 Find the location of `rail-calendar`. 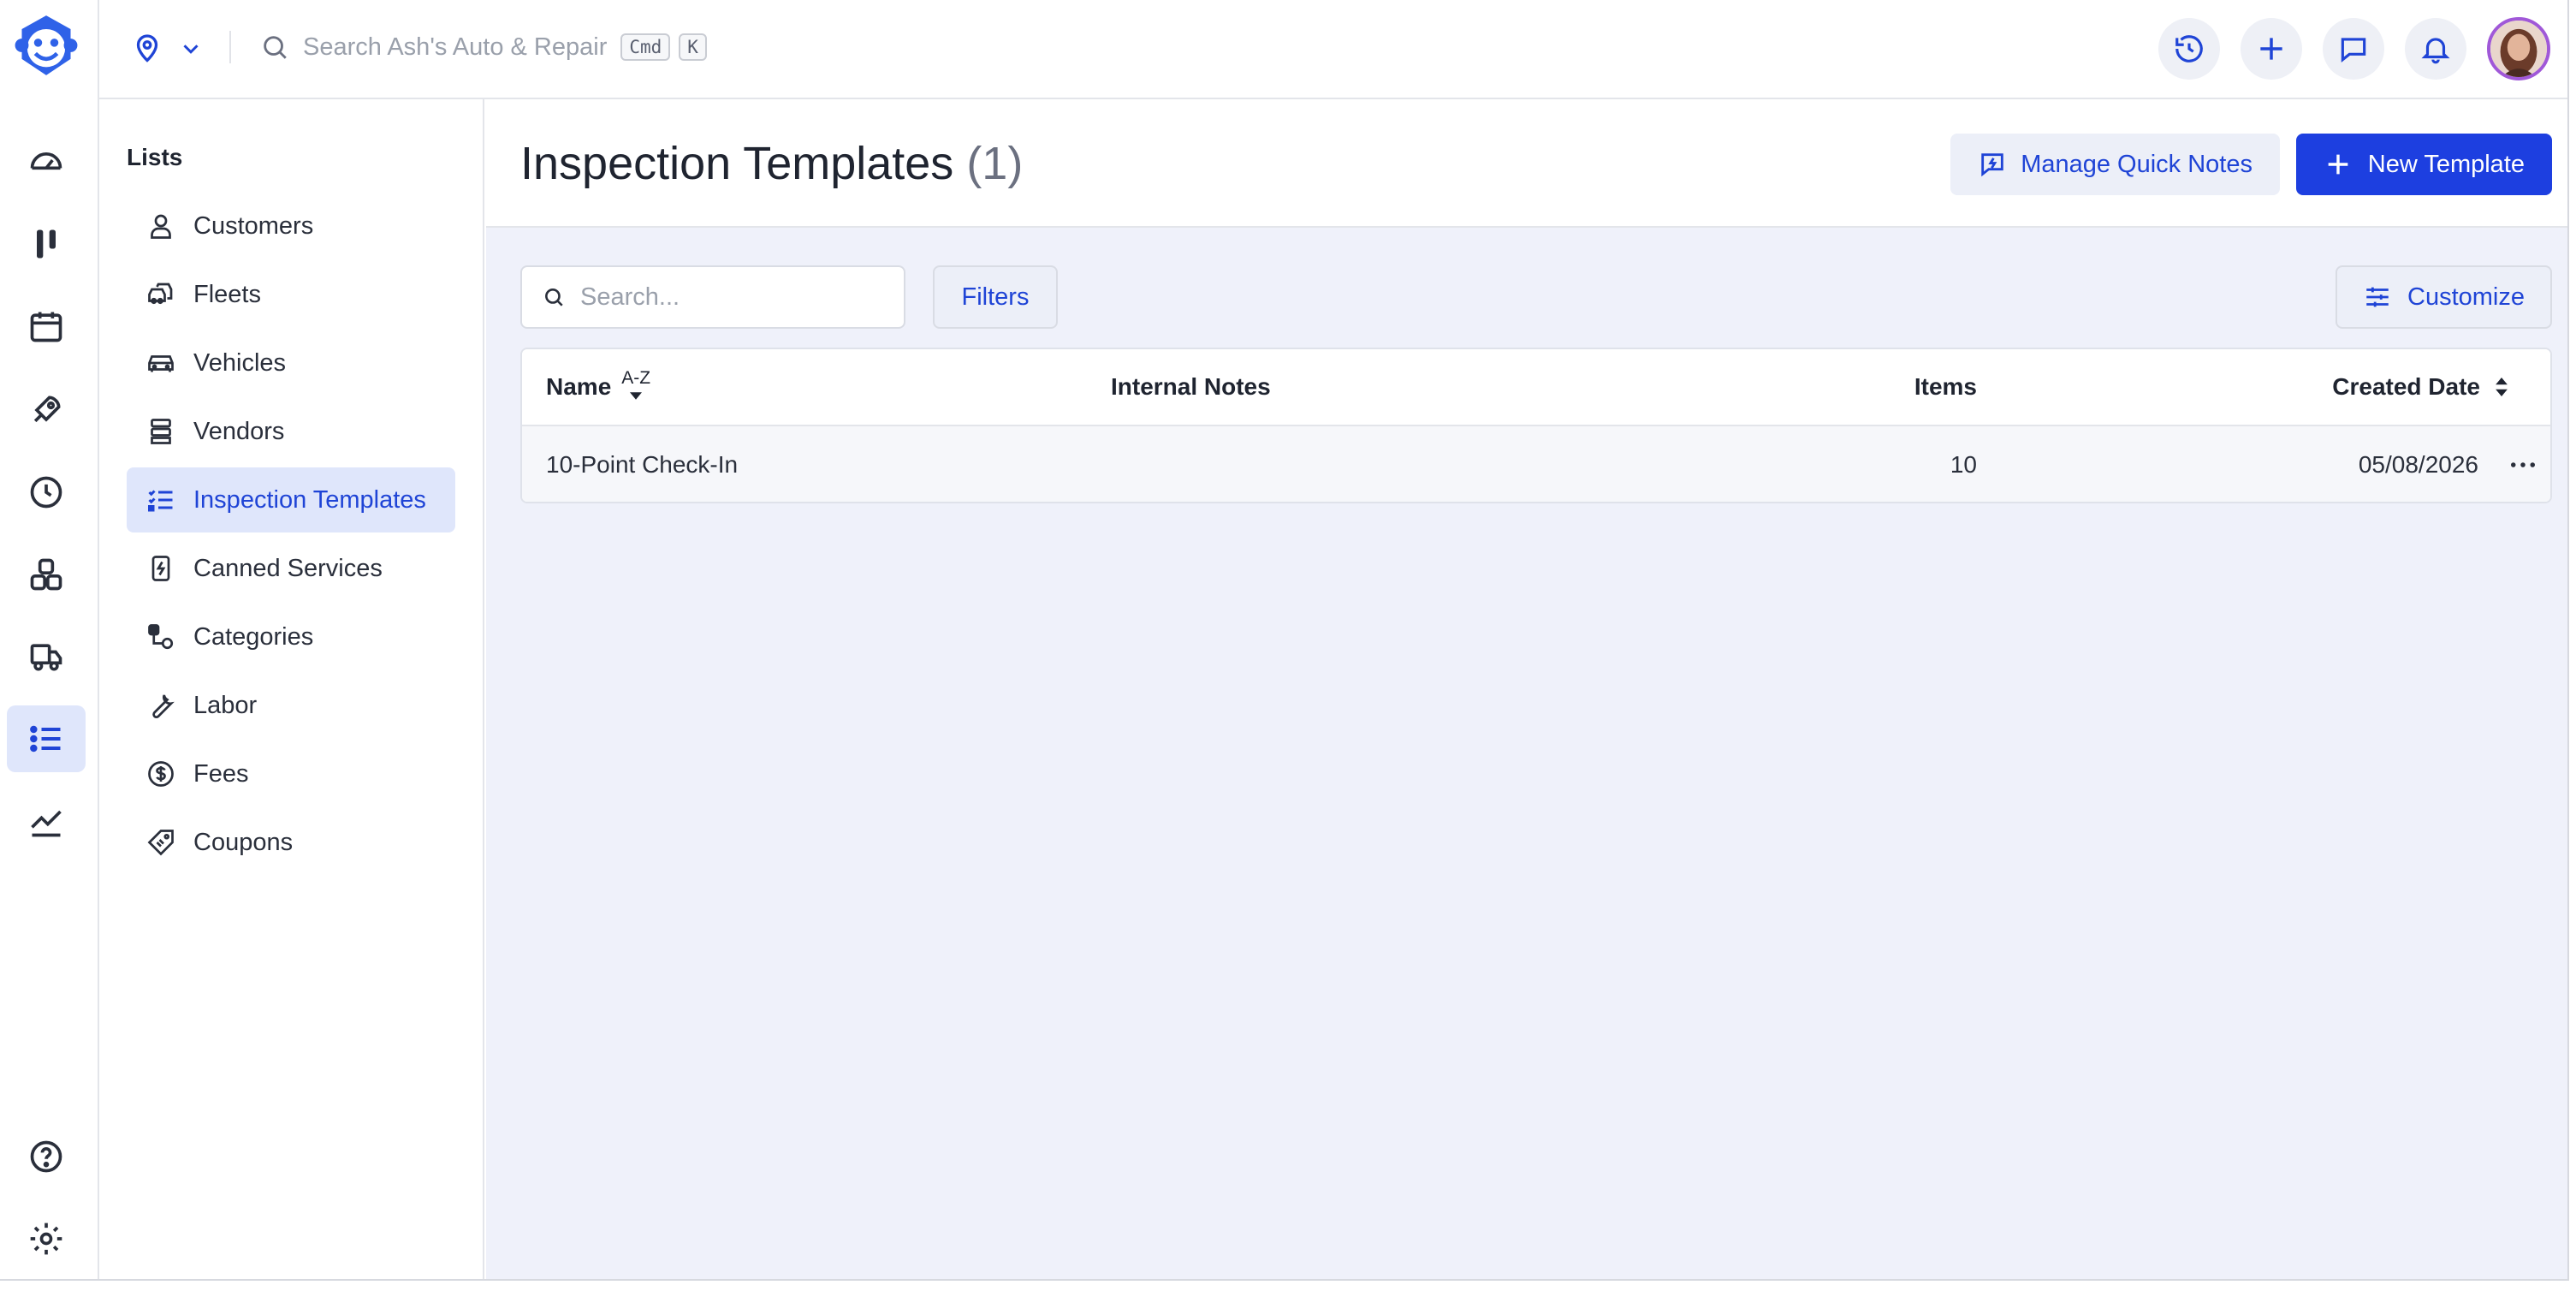

rail-calendar is located at coordinates (46, 327).